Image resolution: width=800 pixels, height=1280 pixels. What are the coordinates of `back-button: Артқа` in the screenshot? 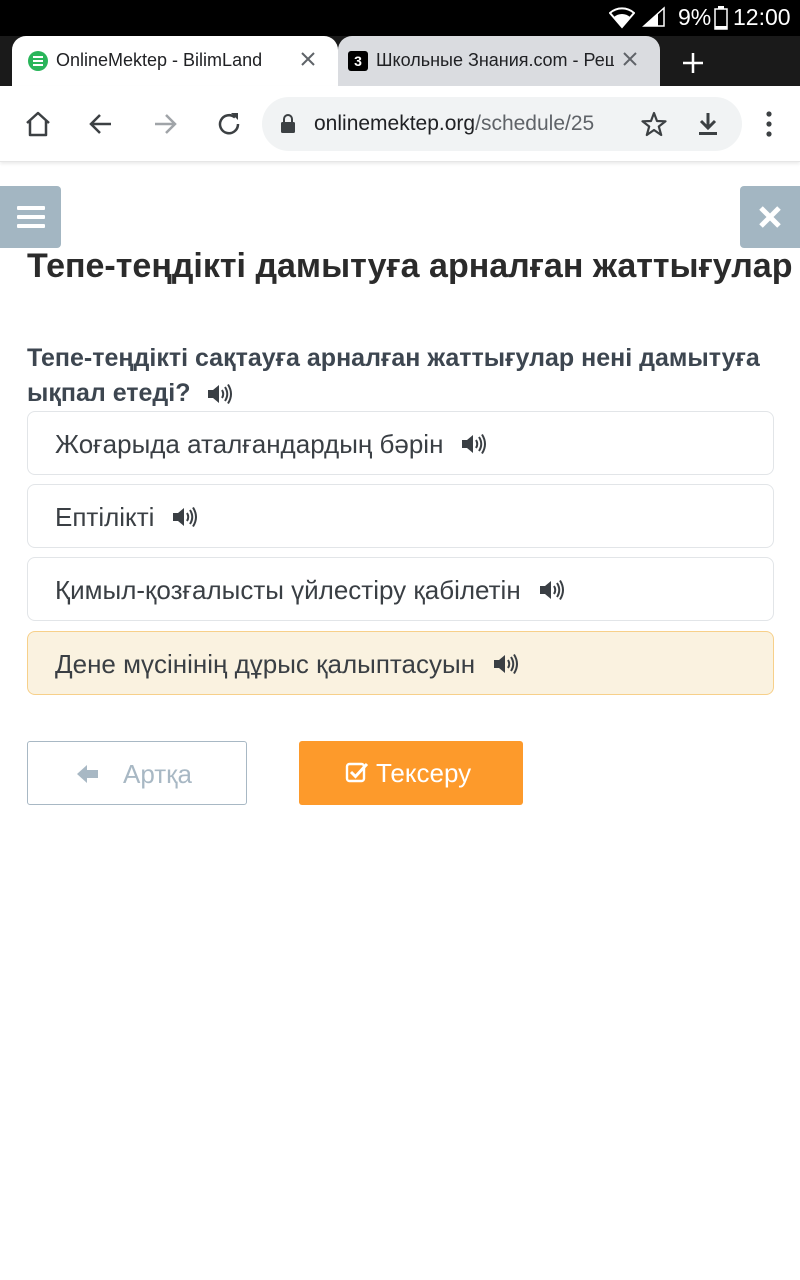 It's located at (137, 773).